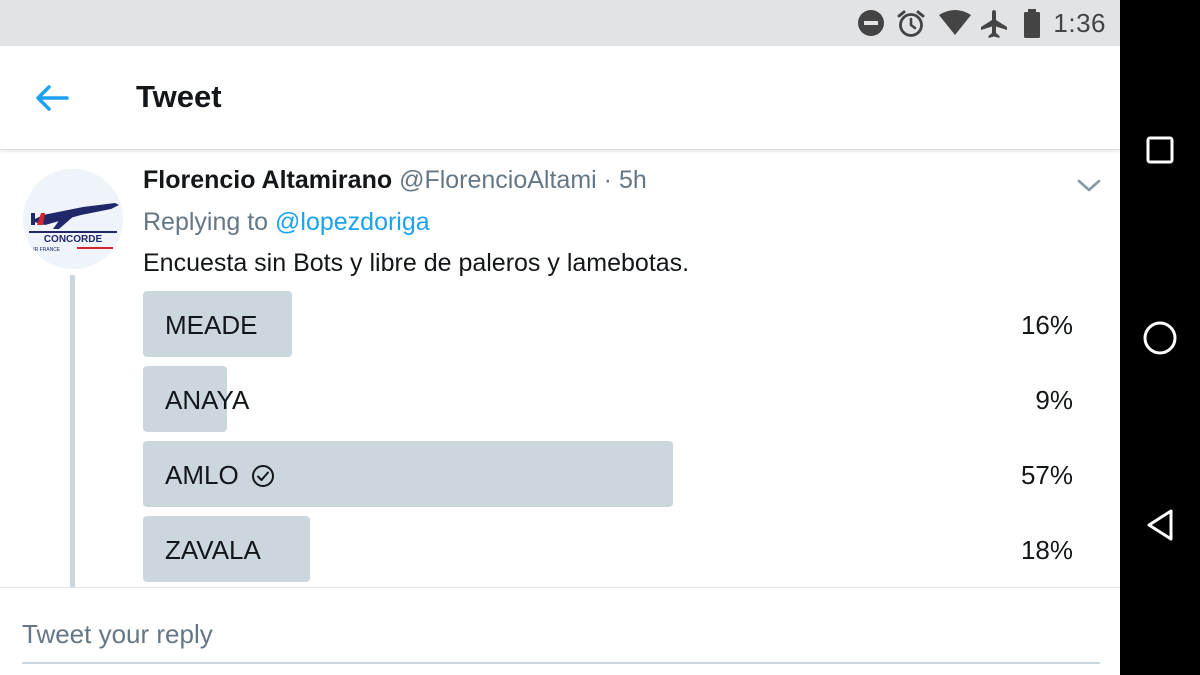 Image resolution: width=1200 pixels, height=675 pixels. I want to click on battery-icon, so click(1032, 26).